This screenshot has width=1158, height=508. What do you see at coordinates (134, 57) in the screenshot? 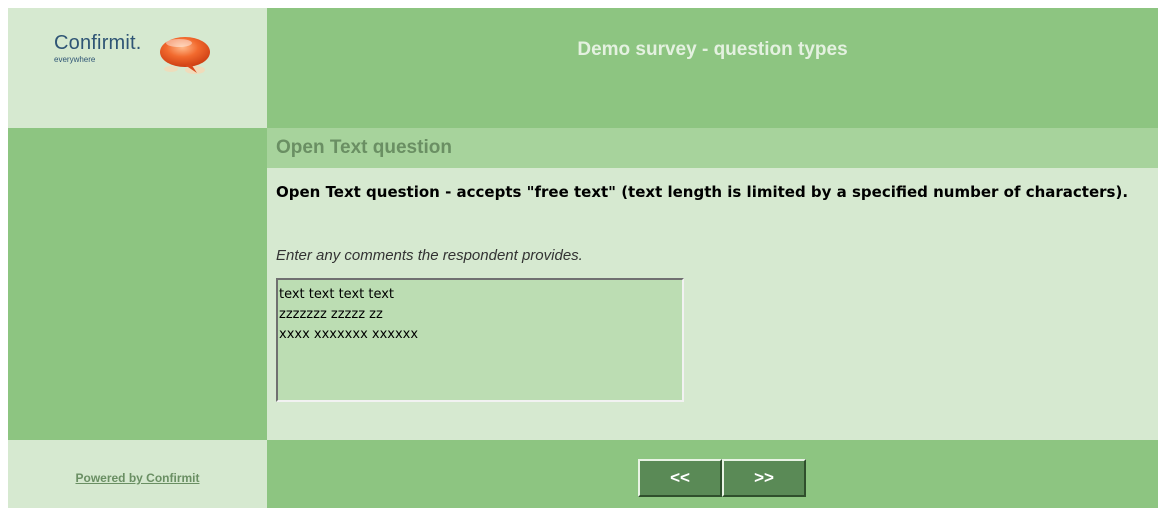
I see `confirmit-logo: Confirmit. everywhere` at bounding box center [134, 57].